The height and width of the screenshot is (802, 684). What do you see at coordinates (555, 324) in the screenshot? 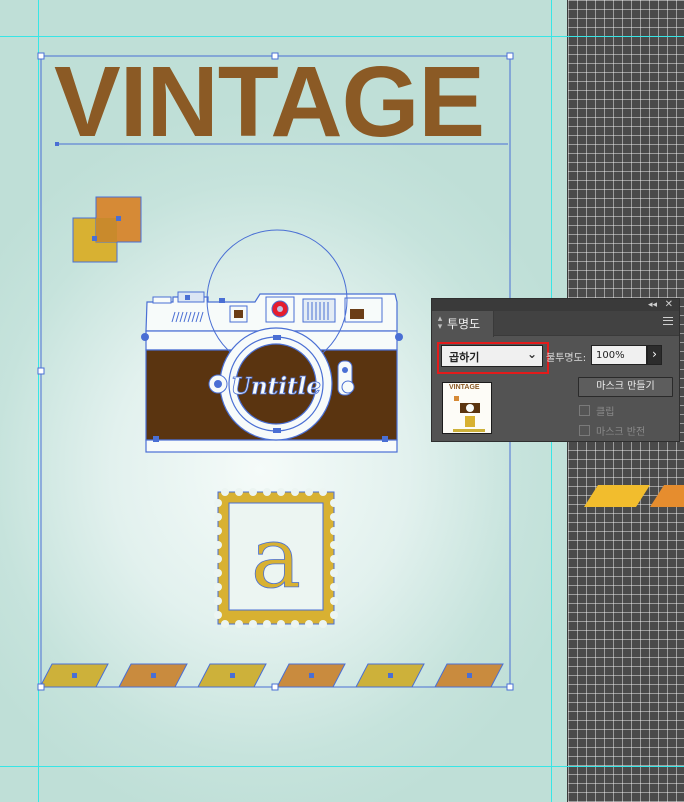
I see `panel-tabbar: ▴ ▾ 투명도` at bounding box center [555, 324].